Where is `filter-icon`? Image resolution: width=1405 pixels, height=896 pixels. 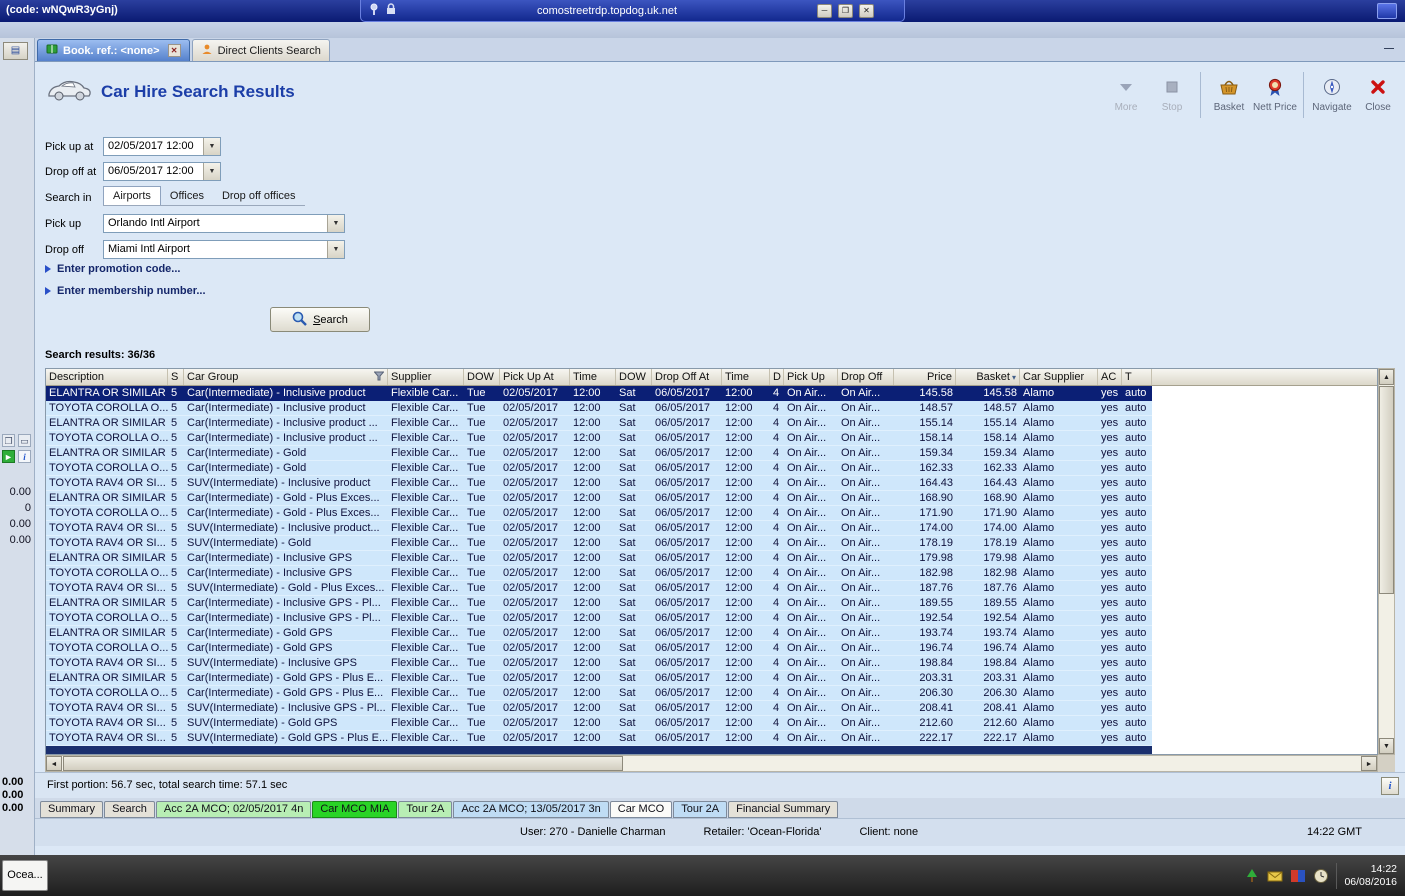 filter-icon is located at coordinates (379, 377).